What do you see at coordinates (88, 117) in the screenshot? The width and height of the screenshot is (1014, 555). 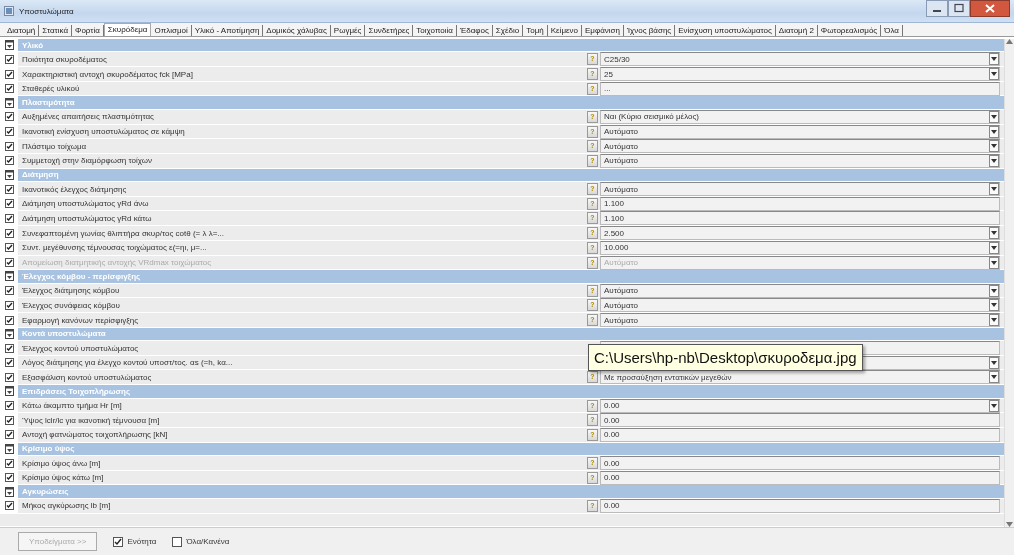 I see `property-label: Αυξημένες απαιτήσεις πλαστιμότητας` at bounding box center [88, 117].